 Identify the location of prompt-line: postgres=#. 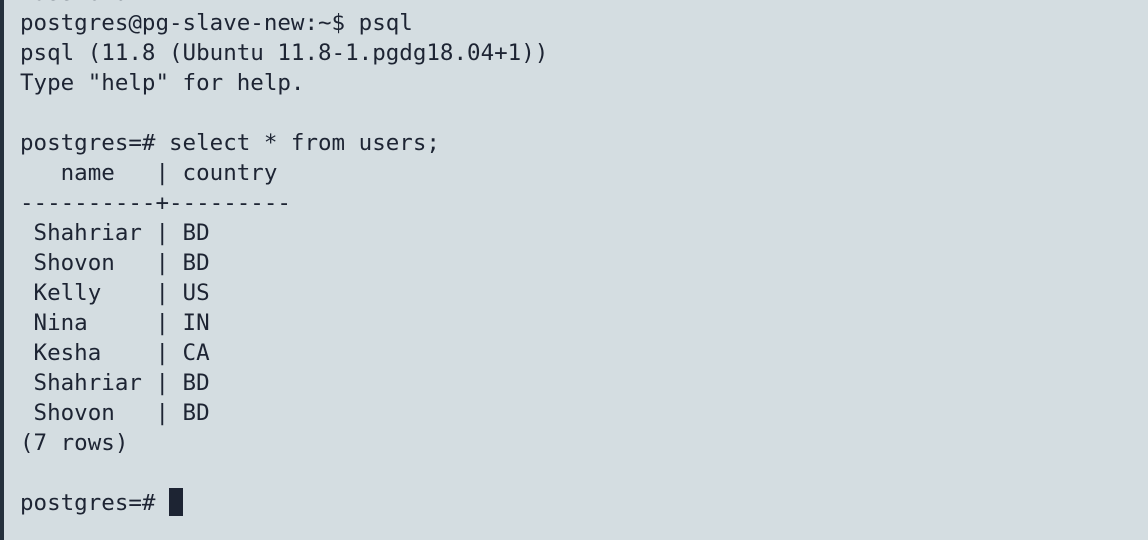
(284, 503).